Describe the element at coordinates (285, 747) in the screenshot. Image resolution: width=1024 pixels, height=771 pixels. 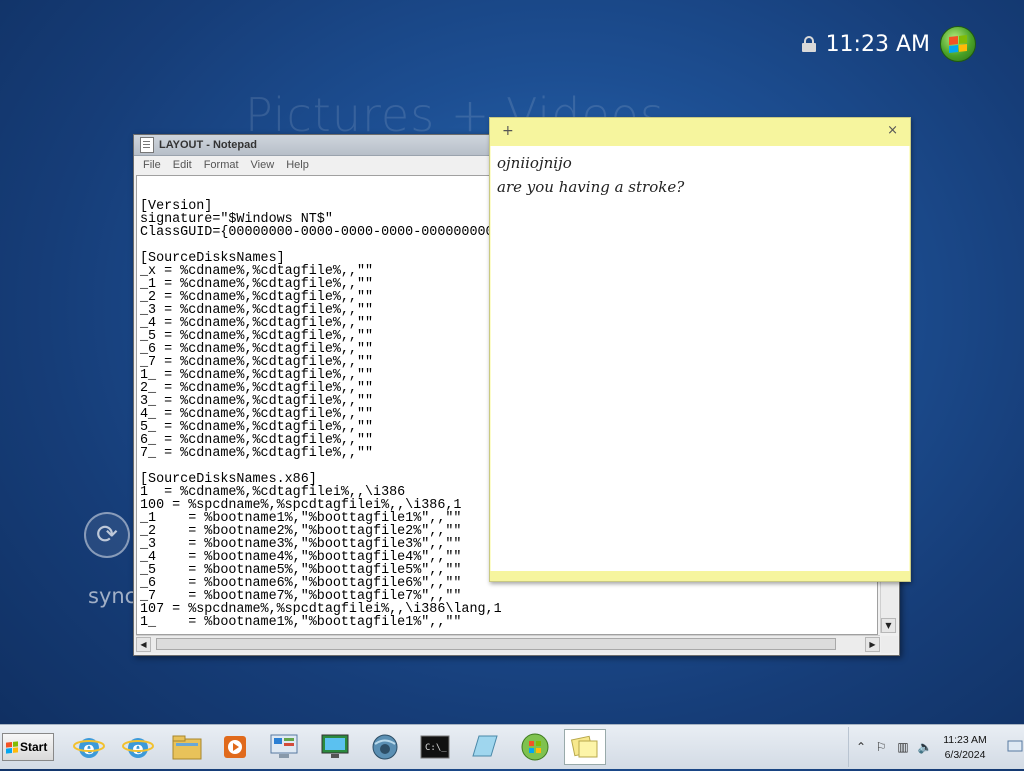
I see `control-panel-icon` at that location.